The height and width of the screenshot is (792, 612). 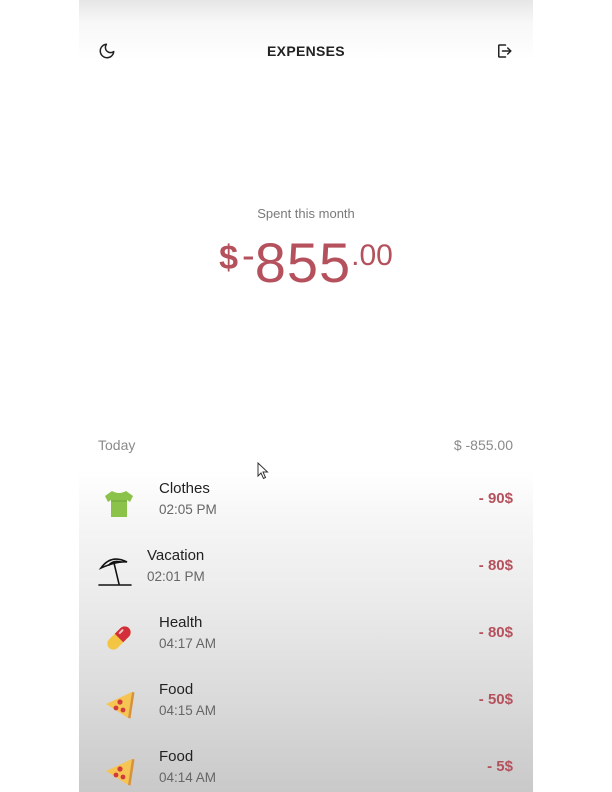 I want to click on expense-item-clothes: Clothes 02:05 PM - 90$, so click(x=306, y=503).